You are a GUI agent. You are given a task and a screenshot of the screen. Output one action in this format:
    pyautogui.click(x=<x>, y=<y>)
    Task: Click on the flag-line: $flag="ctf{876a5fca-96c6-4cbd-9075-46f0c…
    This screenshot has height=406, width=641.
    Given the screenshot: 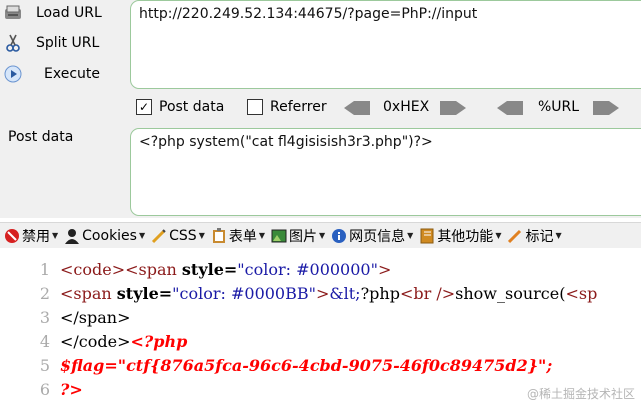 What is the action you would take?
    pyautogui.click(x=306, y=365)
    